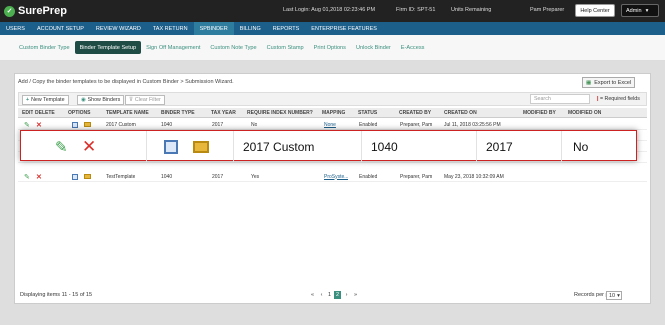  I want to click on new-template-label: New Template, so click(48, 100).